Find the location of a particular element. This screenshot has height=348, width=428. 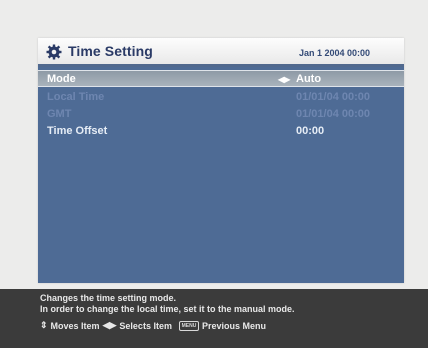

row-time-offset: Time Offset 00:00 is located at coordinates (221, 131).